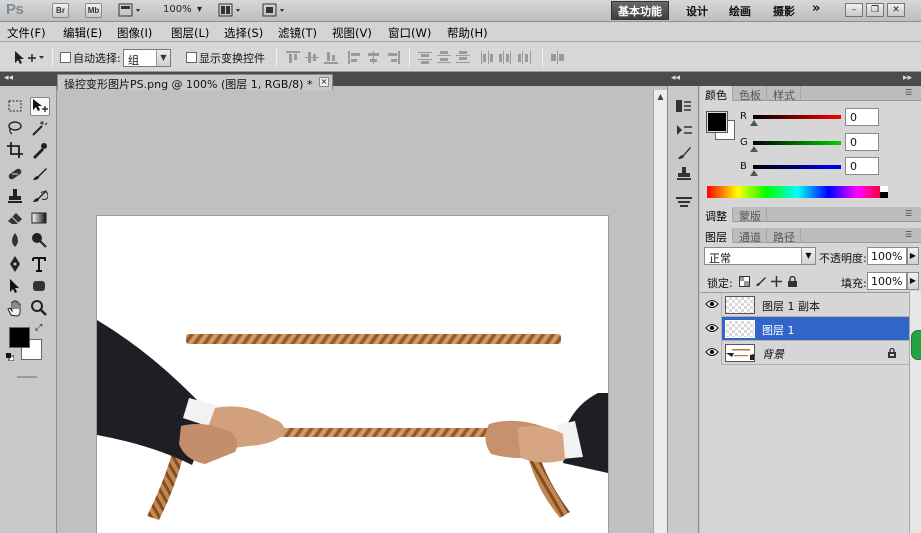 The height and width of the screenshot is (533, 921). What do you see at coordinates (660, 311) in the screenshot?
I see `canvas-vertical-scrollbar: ▲` at bounding box center [660, 311].